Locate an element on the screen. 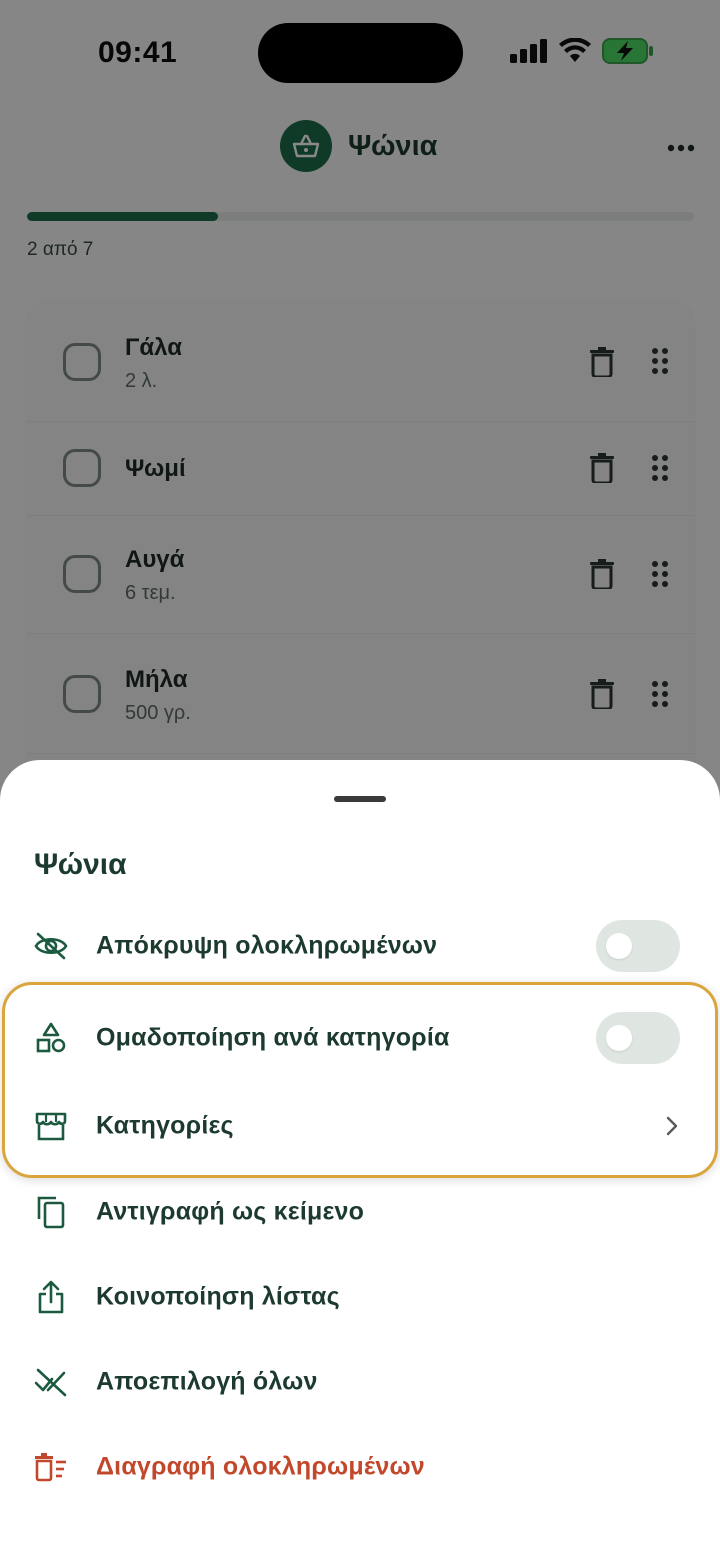  menu-item-label: Ομαδοποίηση ανά κατηγορία is located at coordinates (273, 1037).